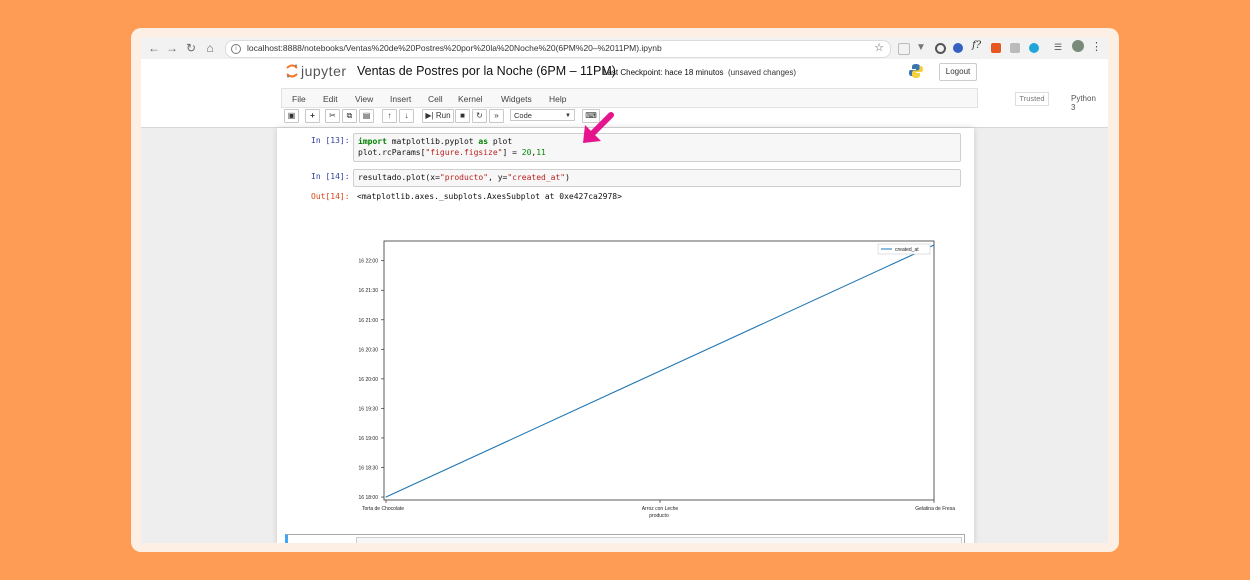 The width and height of the screenshot is (1250, 580). Describe the element at coordinates (479, 116) in the screenshot. I see `restart-icon: ↻` at that location.